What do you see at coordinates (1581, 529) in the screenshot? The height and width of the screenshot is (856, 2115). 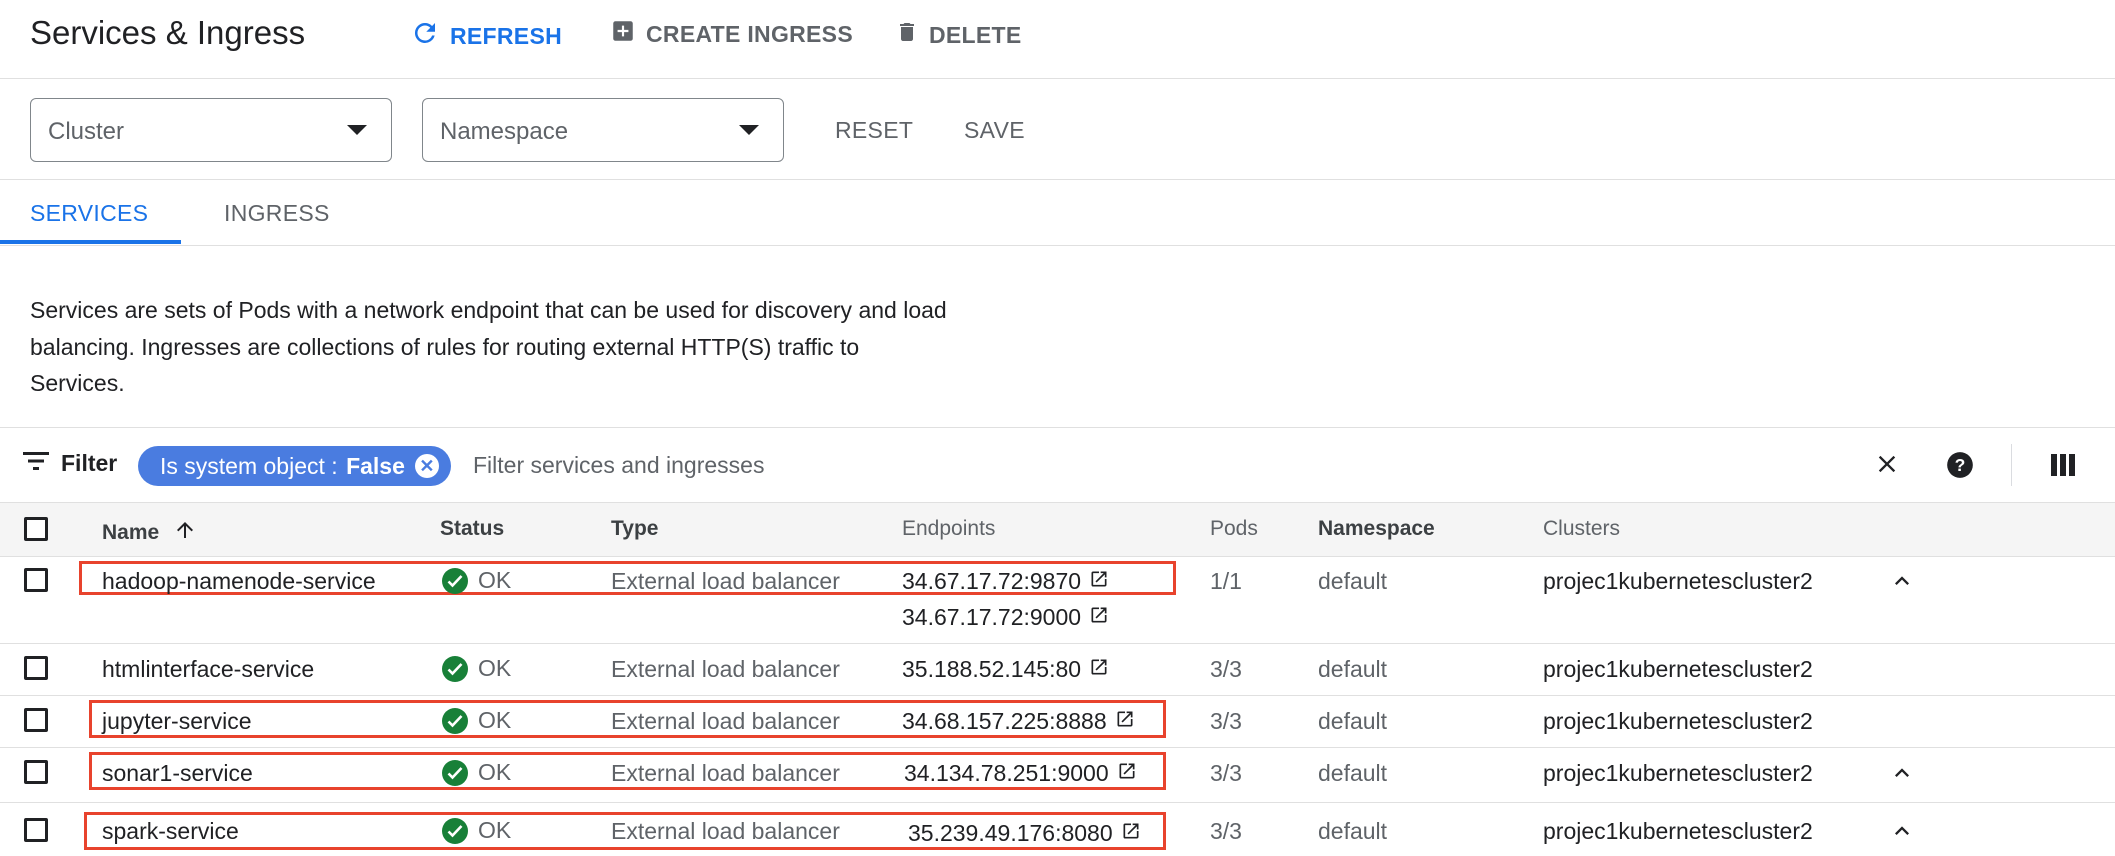 I see `column-header-clusters: Clusters` at bounding box center [1581, 529].